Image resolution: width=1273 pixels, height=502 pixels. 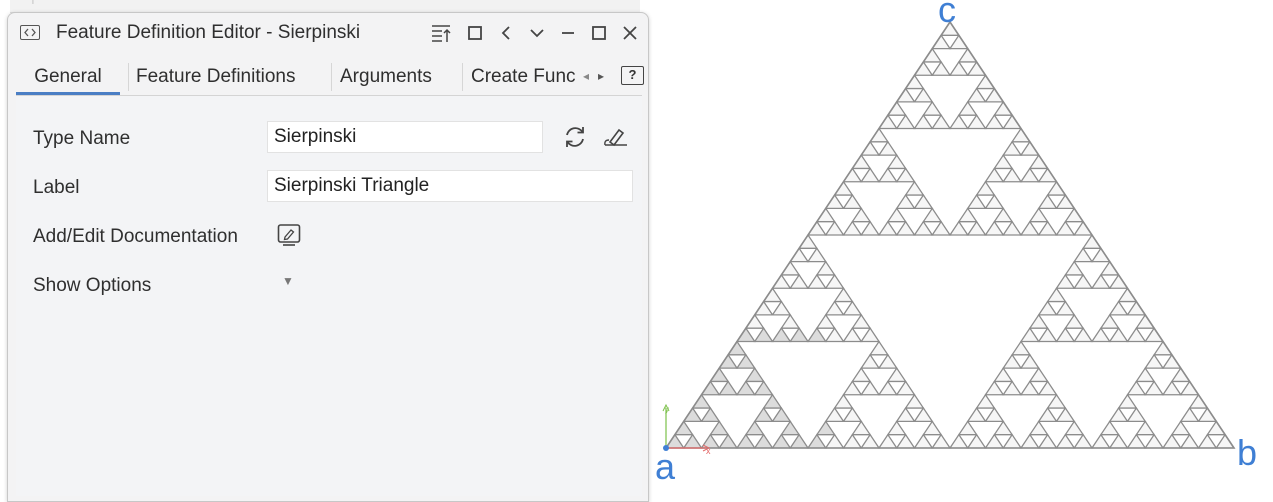 I want to click on tab-arguments: Arguments, so click(x=386, y=77).